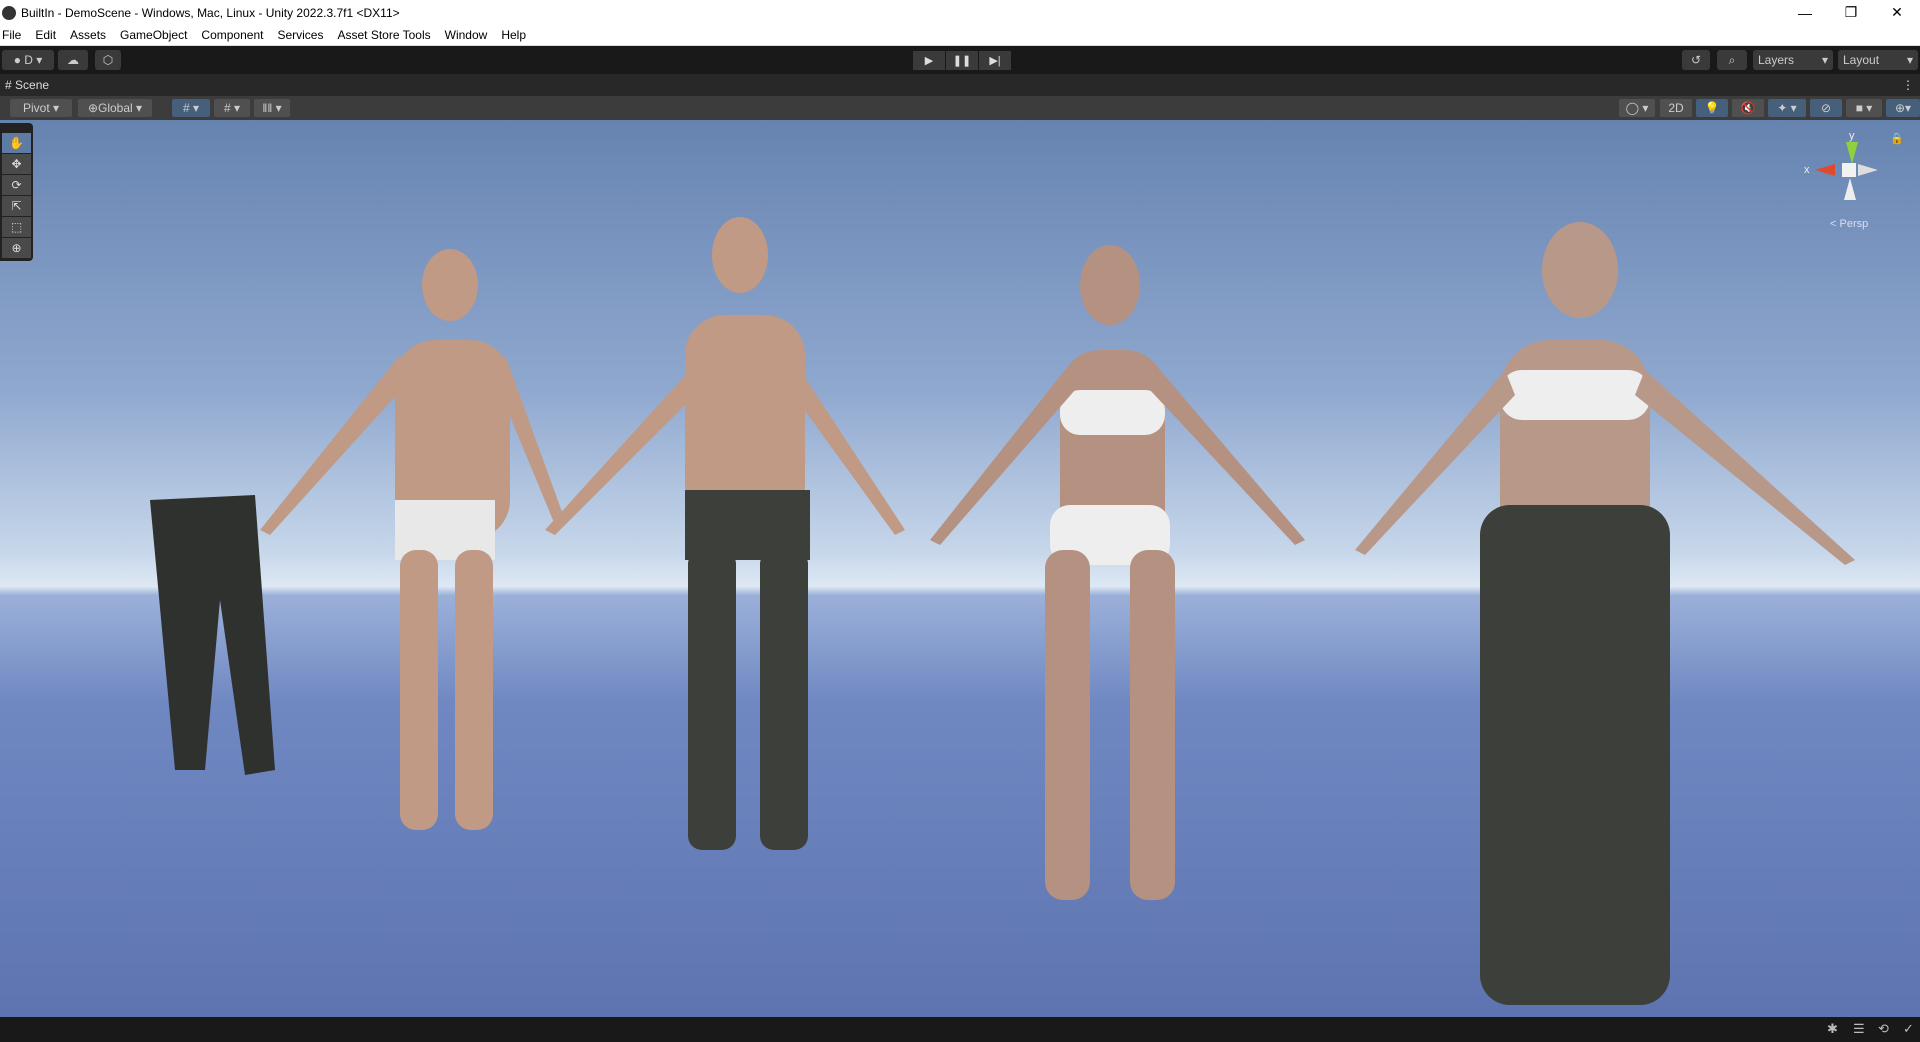  Describe the element at coordinates (1832, 1029) in the screenshot. I see `debug-icon: ✱` at that location.